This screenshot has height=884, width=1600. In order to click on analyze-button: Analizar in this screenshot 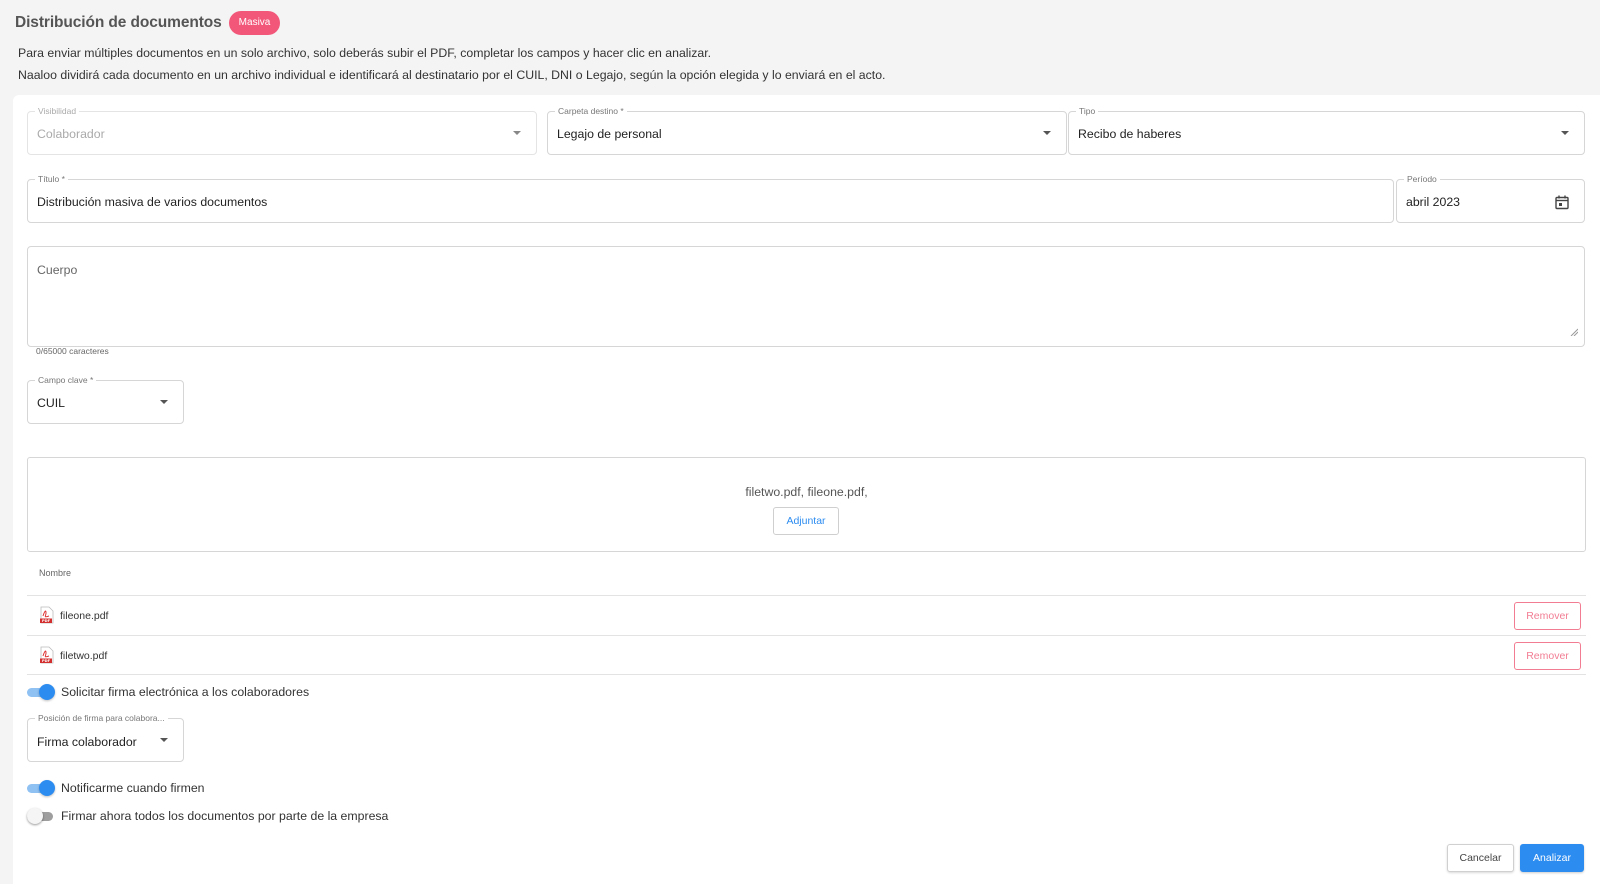, I will do `click(1552, 858)`.